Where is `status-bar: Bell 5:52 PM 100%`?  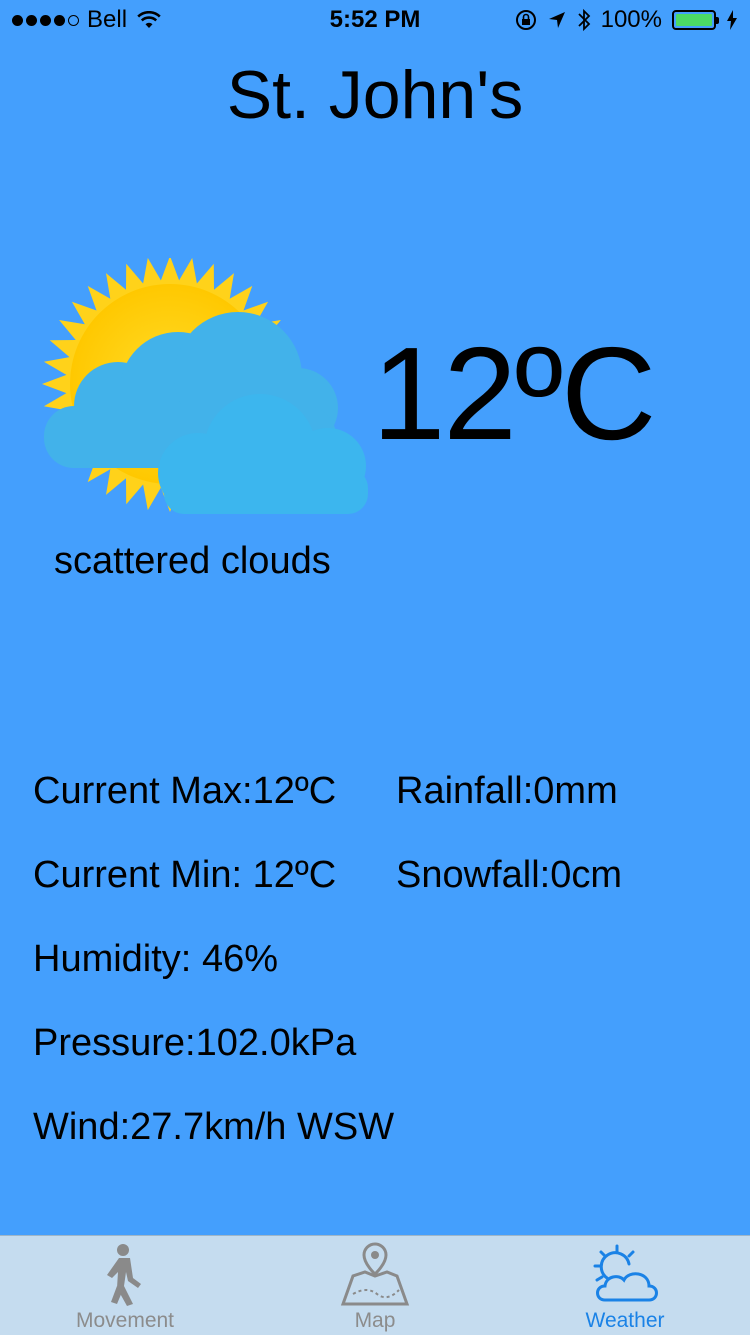 status-bar: Bell 5:52 PM 100% is located at coordinates (375, 20).